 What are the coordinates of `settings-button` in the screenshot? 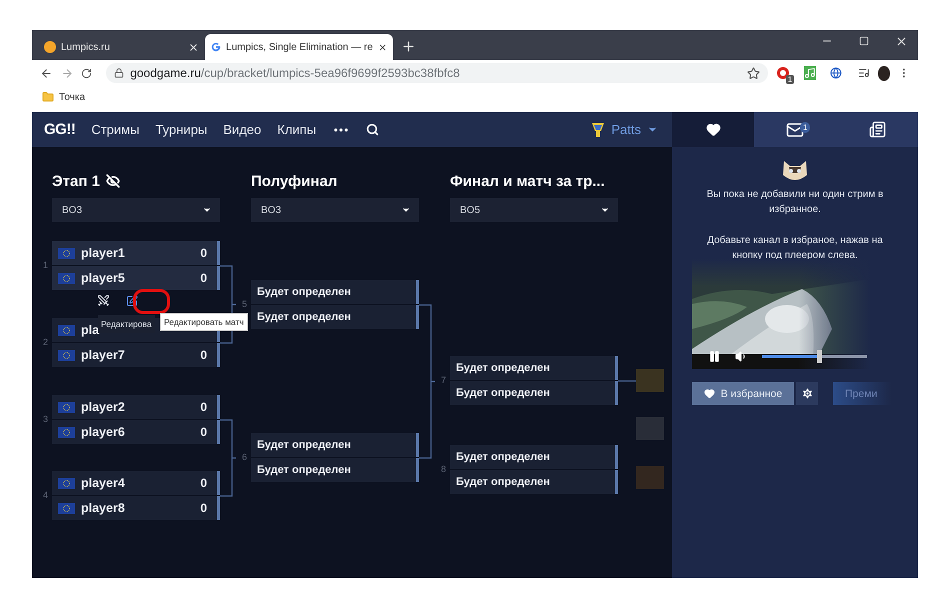 It's located at (807, 393).